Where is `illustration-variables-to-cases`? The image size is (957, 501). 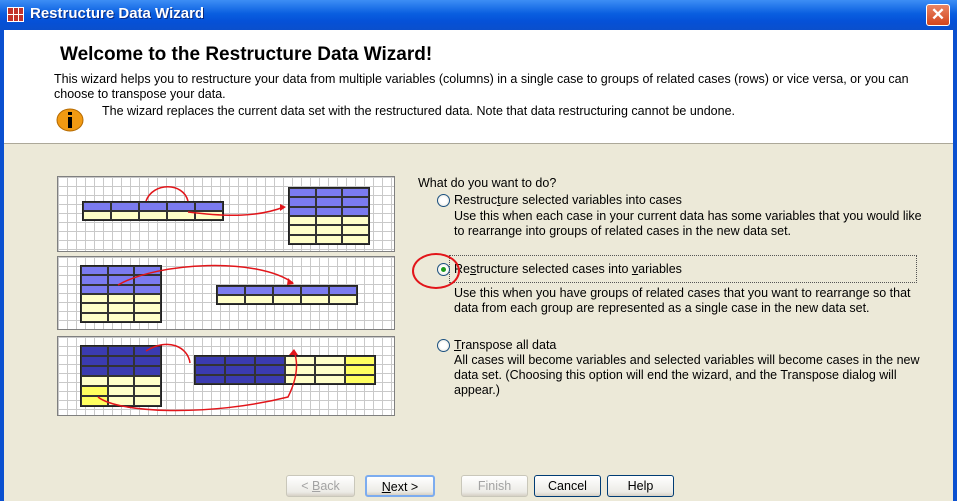
illustration-variables-to-cases is located at coordinates (226, 214).